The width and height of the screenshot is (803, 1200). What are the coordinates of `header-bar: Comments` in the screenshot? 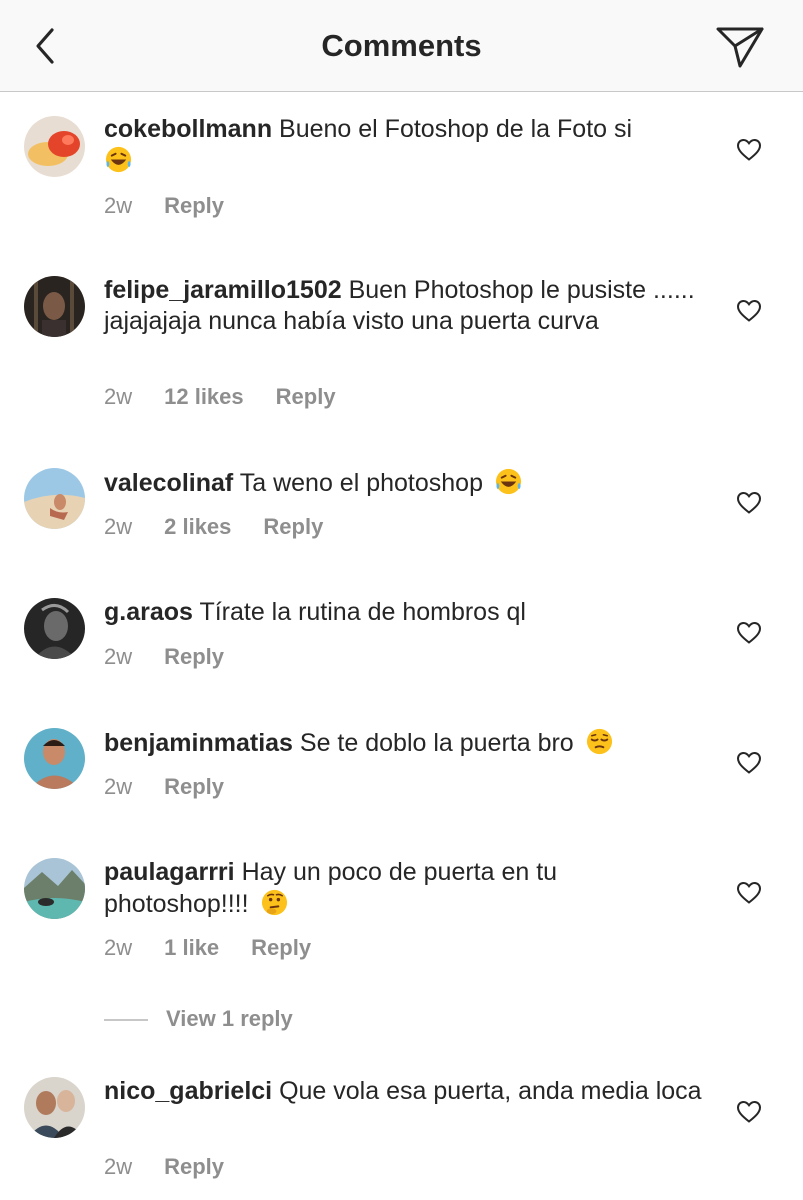 It's located at (401, 46).